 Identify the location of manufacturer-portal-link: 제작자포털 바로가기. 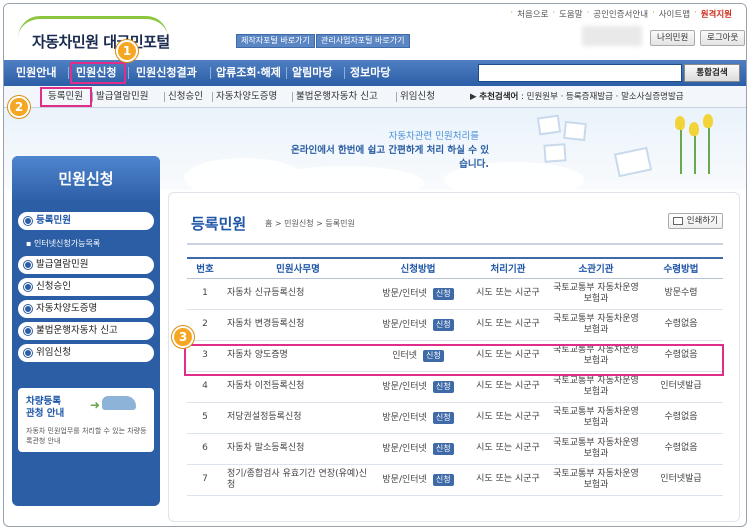
(275, 41).